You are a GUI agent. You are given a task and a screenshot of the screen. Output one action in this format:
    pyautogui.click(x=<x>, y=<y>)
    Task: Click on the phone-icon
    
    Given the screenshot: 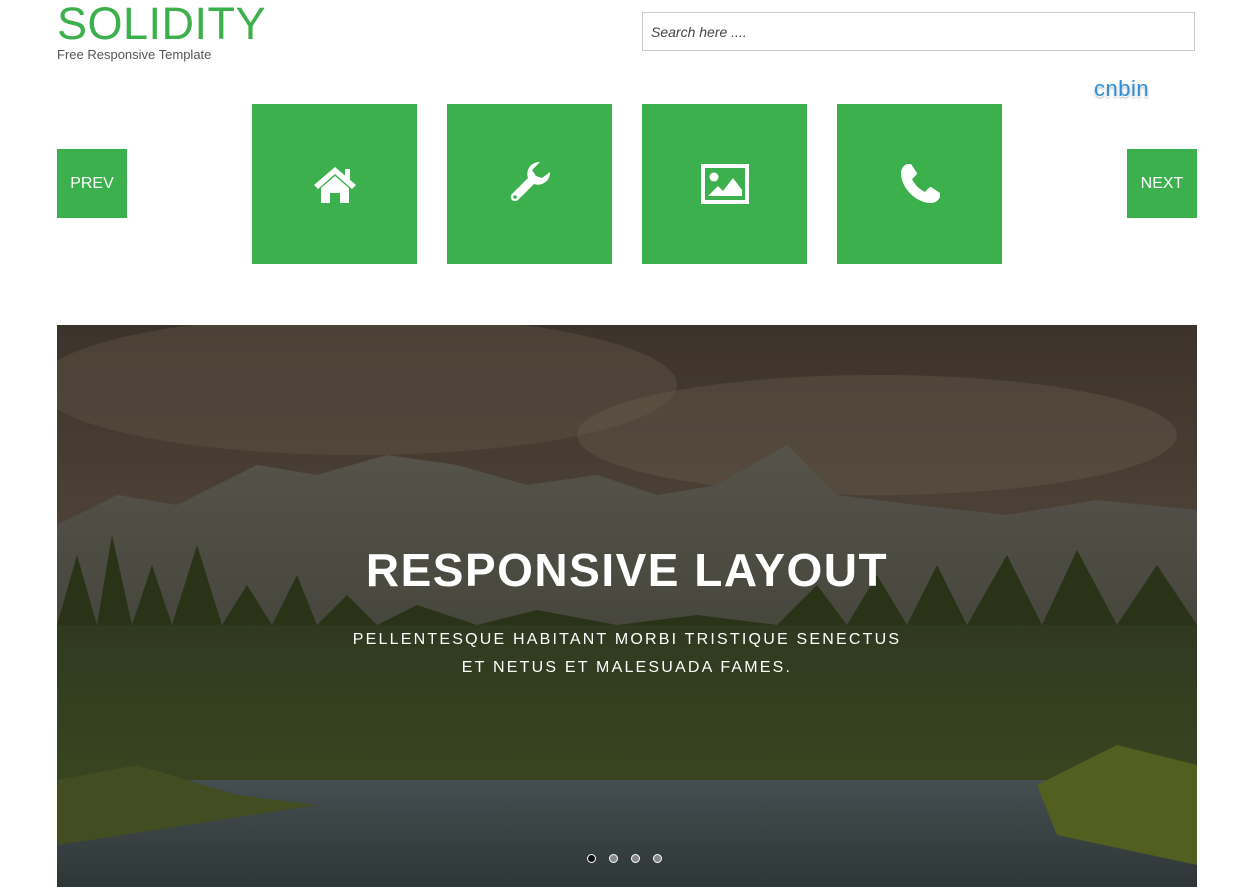 What is the action you would take?
    pyautogui.click(x=920, y=183)
    